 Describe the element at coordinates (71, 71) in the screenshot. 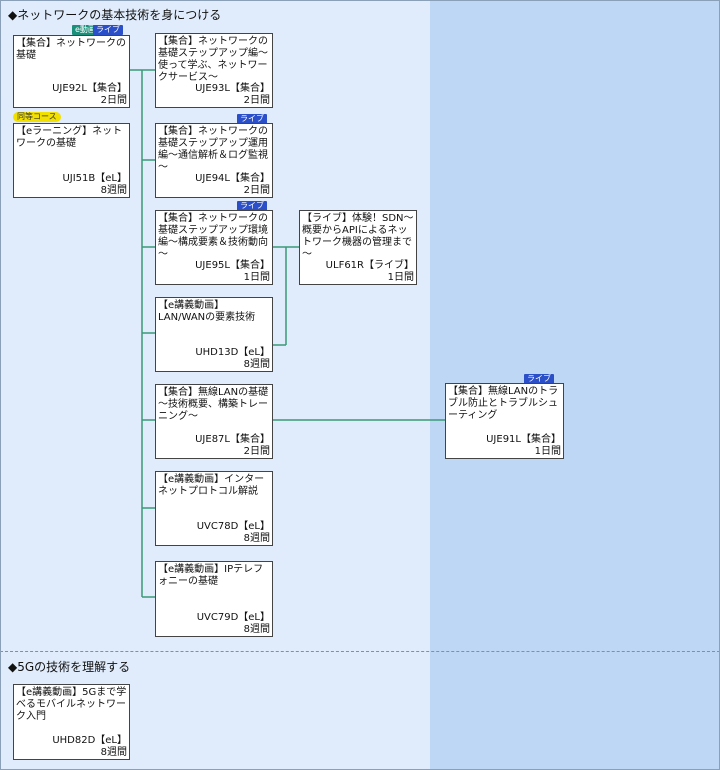

I see `course-card-uje92l: 【集合】ネットワークの基礎 UJE92L【集合】 2日間` at that location.